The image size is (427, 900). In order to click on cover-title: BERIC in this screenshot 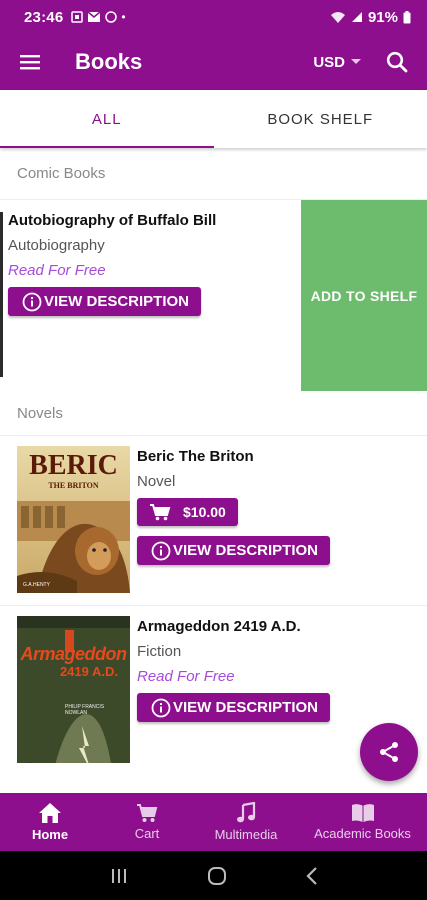, I will do `click(73, 465)`.